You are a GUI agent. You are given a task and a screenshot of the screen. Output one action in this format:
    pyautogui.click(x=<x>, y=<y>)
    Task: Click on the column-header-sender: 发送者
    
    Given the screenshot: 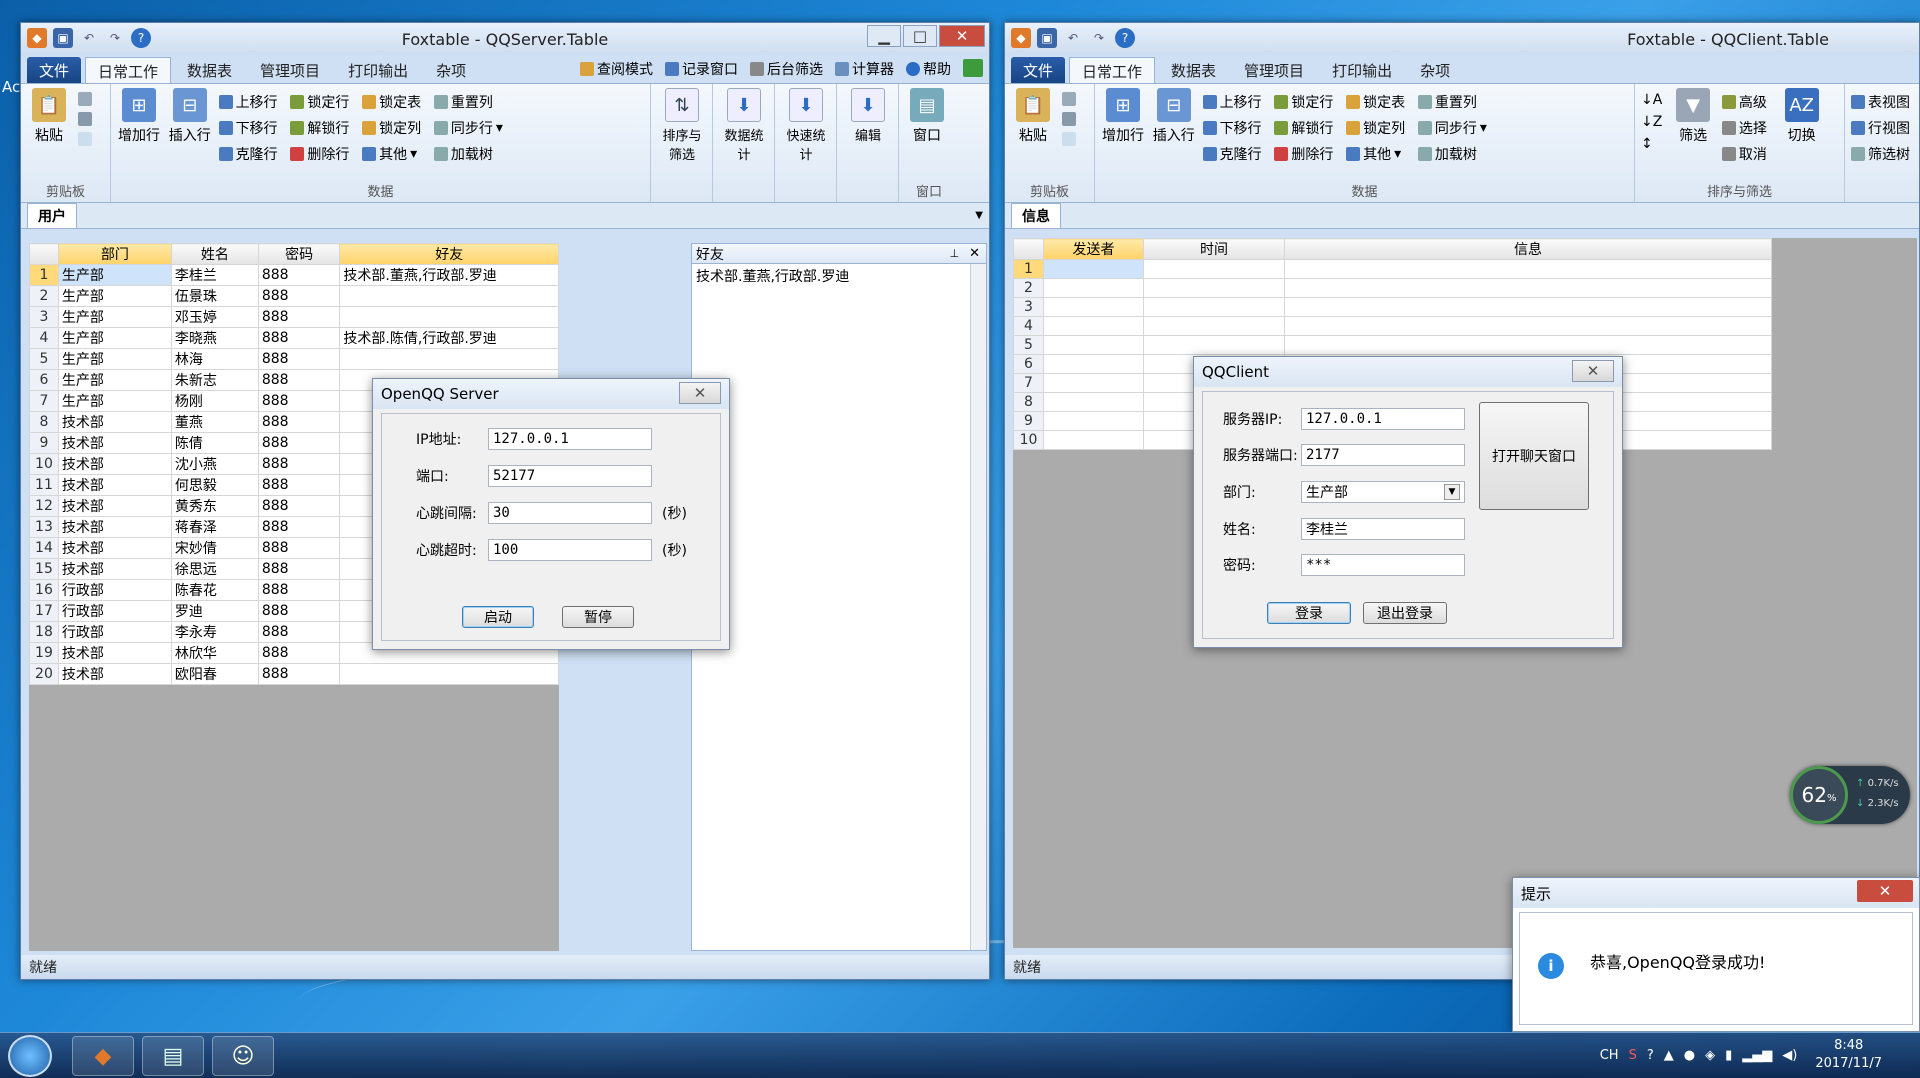 What is the action you would take?
    pyautogui.click(x=1093, y=249)
    